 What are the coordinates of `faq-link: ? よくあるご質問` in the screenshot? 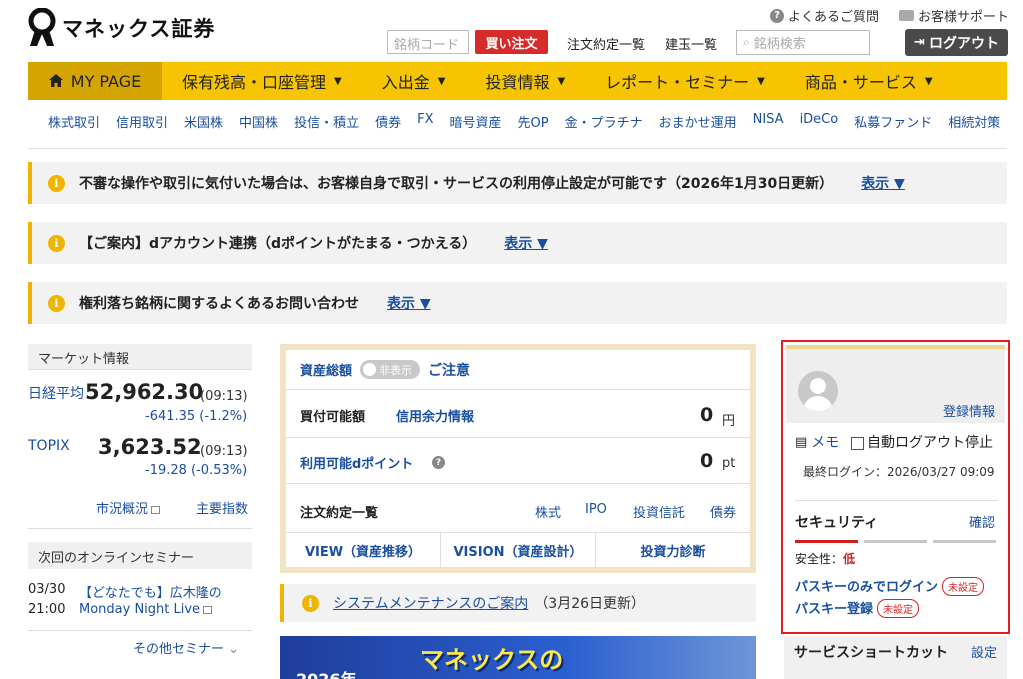 It's located at (824, 15).